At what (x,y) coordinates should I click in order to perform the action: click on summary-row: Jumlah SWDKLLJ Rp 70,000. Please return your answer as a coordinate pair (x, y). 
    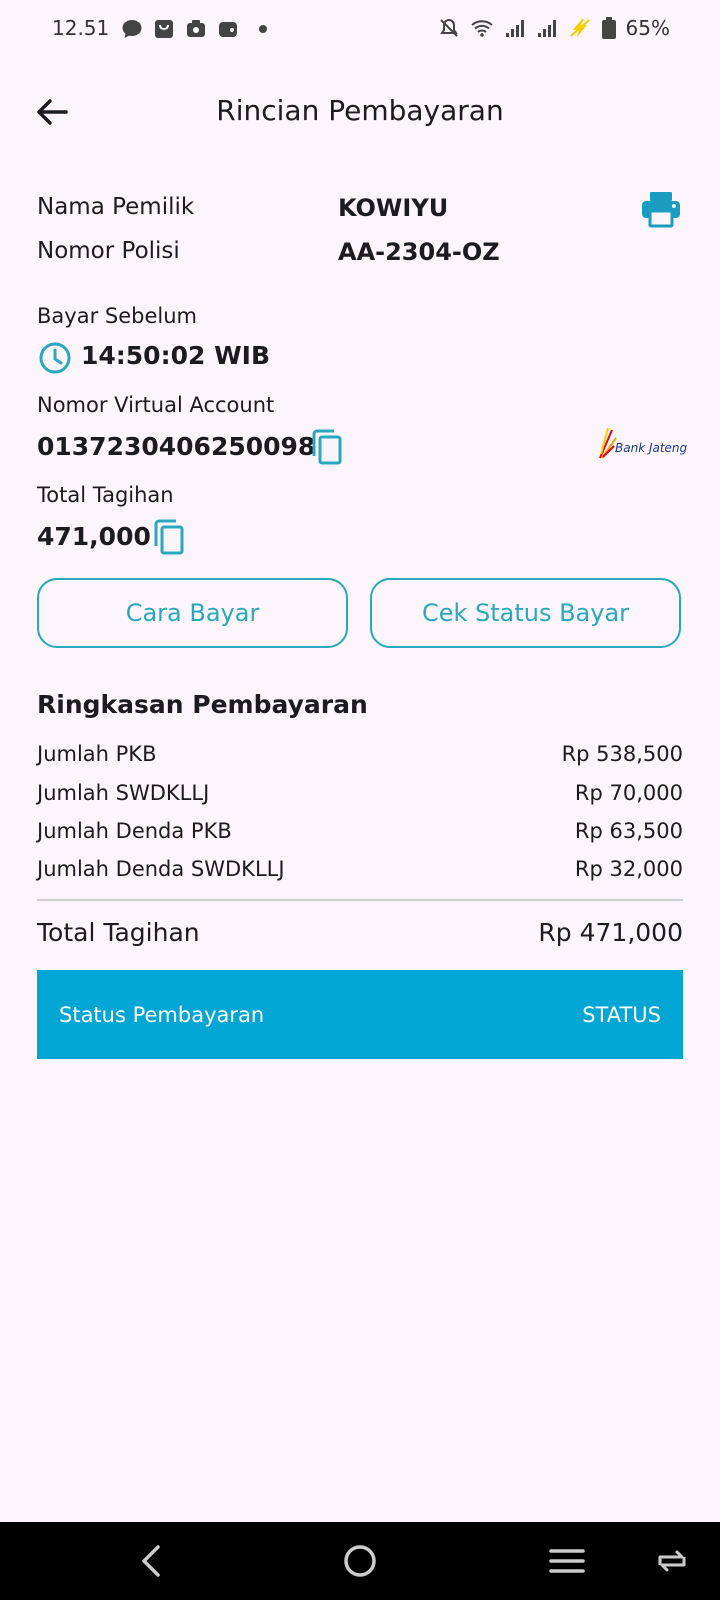
    Looking at the image, I should click on (360, 796).